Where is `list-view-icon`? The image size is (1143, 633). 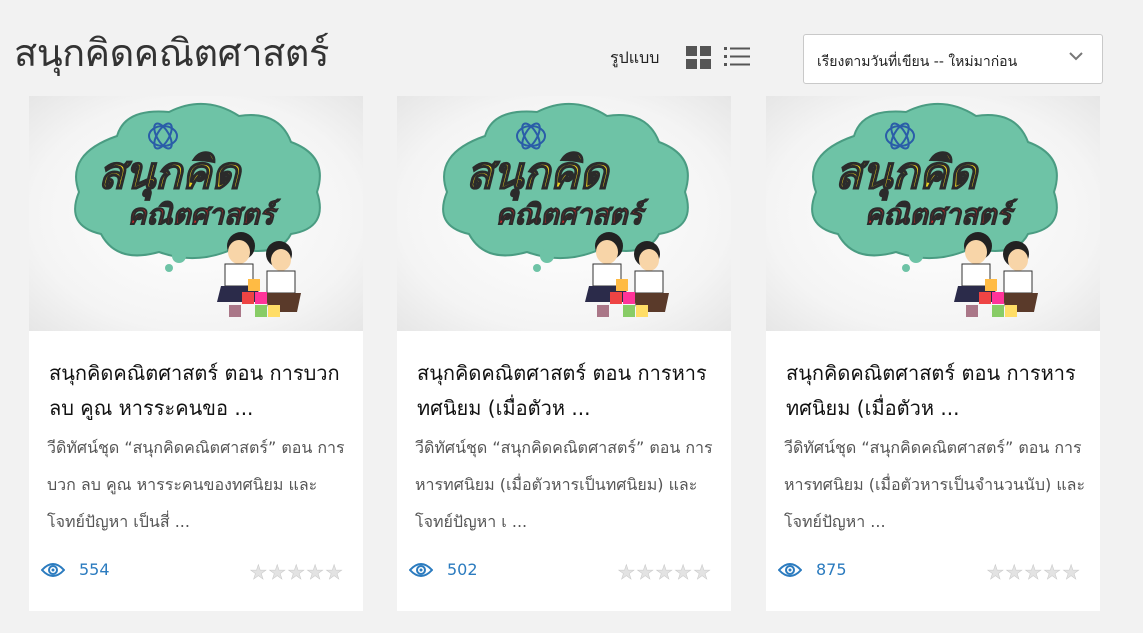 list-view-icon is located at coordinates (737, 57).